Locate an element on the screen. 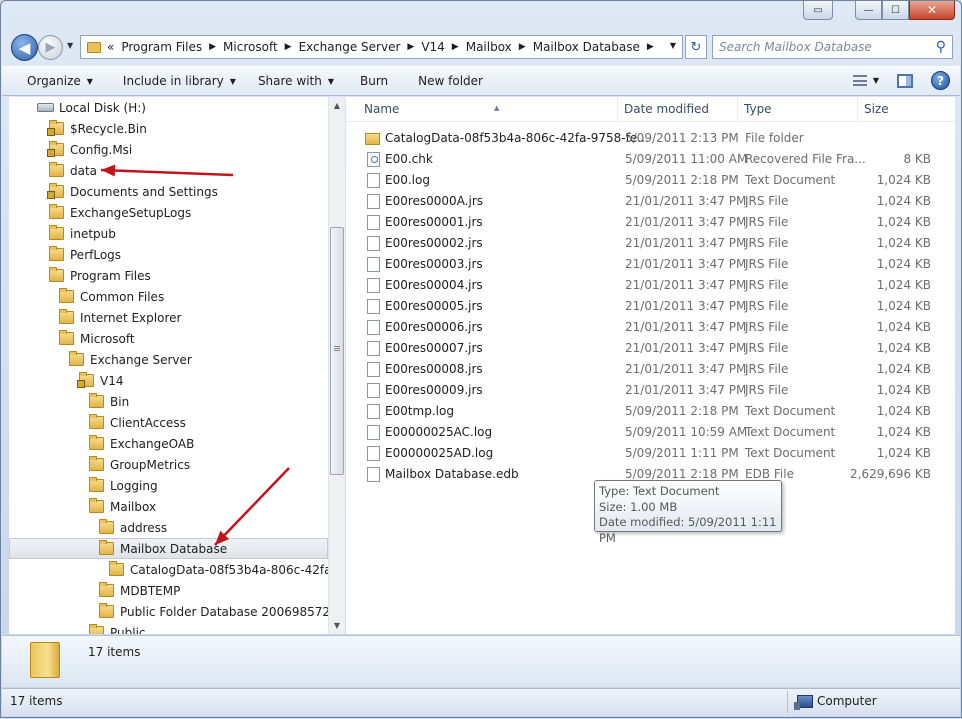  nav-tree-item: Config.Msi is located at coordinates (89, 149).